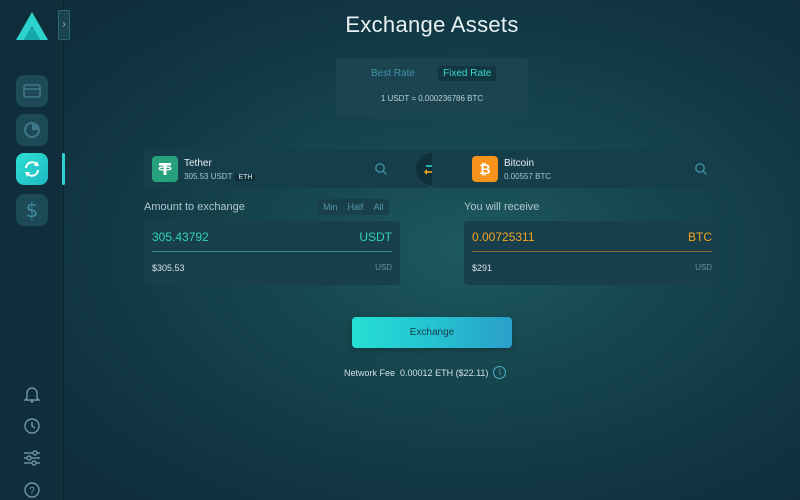  What do you see at coordinates (393, 73) in the screenshot?
I see `tab-best-rate: Best Rate` at bounding box center [393, 73].